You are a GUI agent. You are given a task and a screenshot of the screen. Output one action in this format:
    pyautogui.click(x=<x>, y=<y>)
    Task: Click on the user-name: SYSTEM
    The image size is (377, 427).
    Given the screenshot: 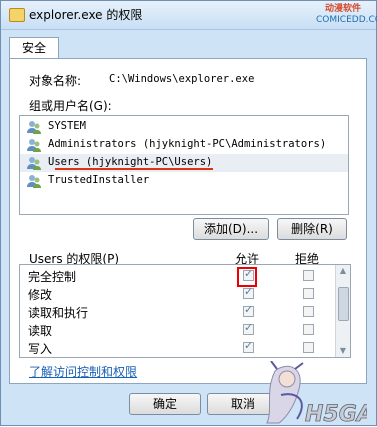 What is the action you would take?
    pyautogui.click(x=67, y=126)
    